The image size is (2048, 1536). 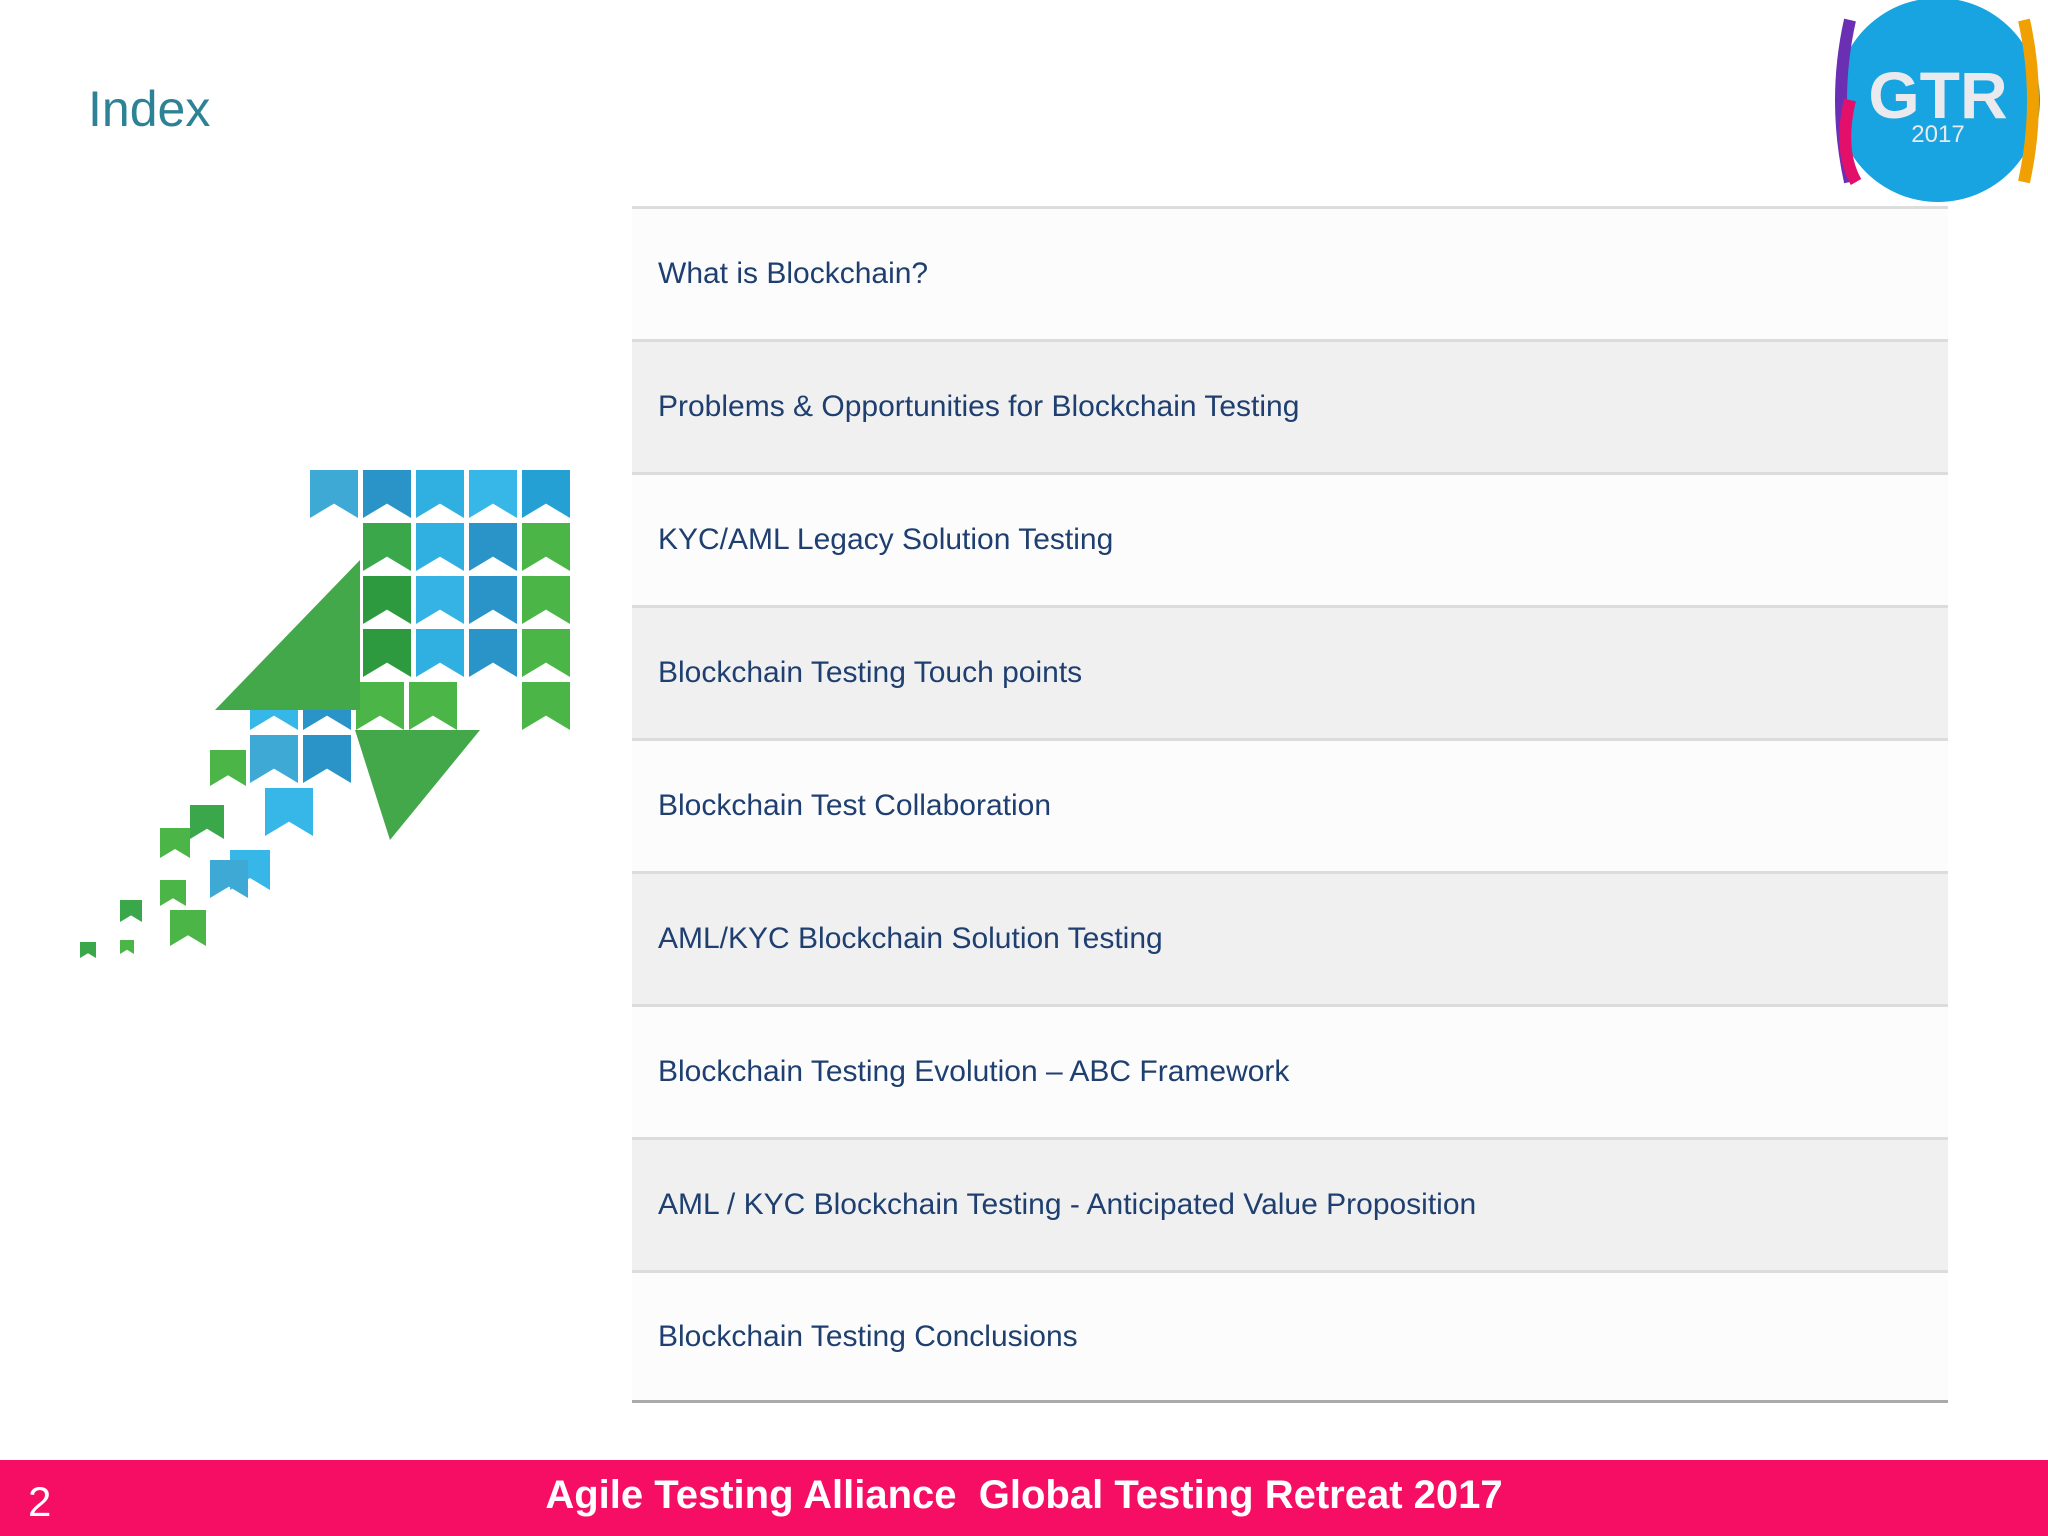 I want to click on index-item-label: What is Blockchain?, so click(x=793, y=273).